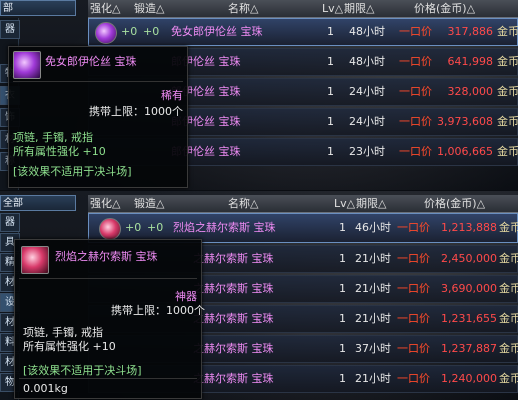 Image resolution: width=518 pixels, height=400 pixels. I want to click on item-period: 46小时, so click(373, 227).